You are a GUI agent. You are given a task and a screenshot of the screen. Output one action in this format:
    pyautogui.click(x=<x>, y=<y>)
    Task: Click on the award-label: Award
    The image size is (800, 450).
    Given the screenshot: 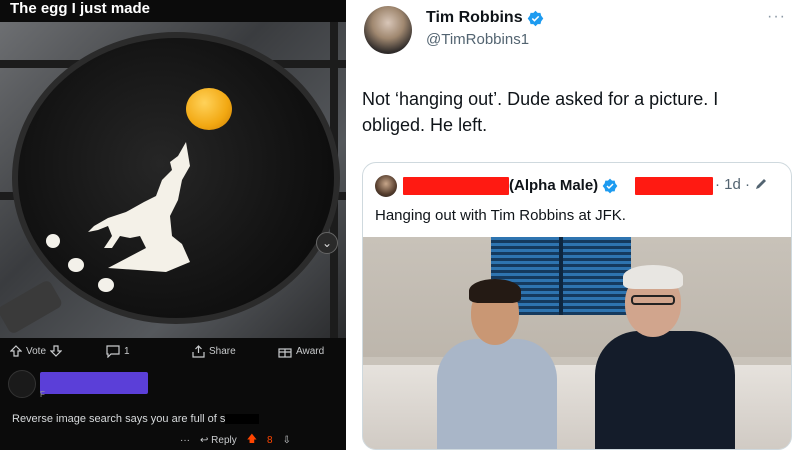 What is the action you would take?
    pyautogui.click(x=310, y=351)
    